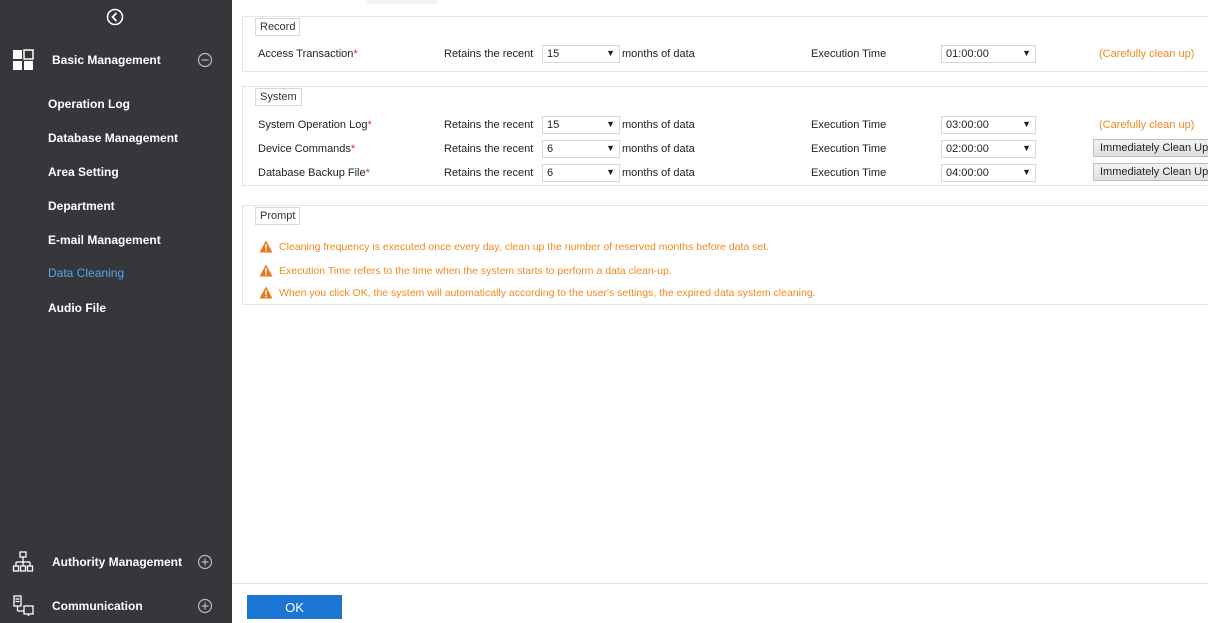 Image resolution: width=1208 pixels, height=623 pixels. What do you see at coordinates (104, 240) in the screenshot?
I see `sidebar-item-email-management: E-mail Management` at bounding box center [104, 240].